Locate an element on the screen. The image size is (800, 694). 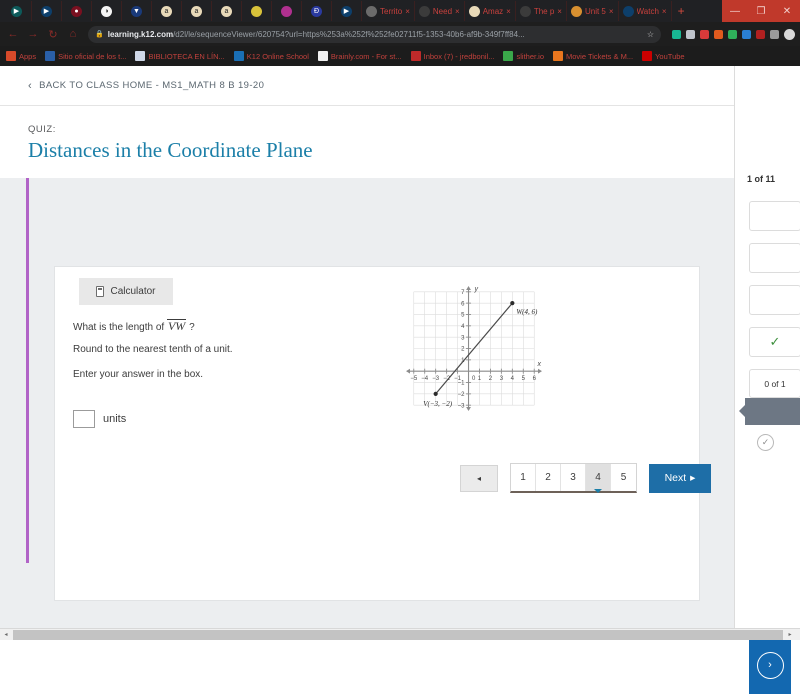
scrollbar-left-arrow-icon: ◂ is located at coordinates (6, 635).